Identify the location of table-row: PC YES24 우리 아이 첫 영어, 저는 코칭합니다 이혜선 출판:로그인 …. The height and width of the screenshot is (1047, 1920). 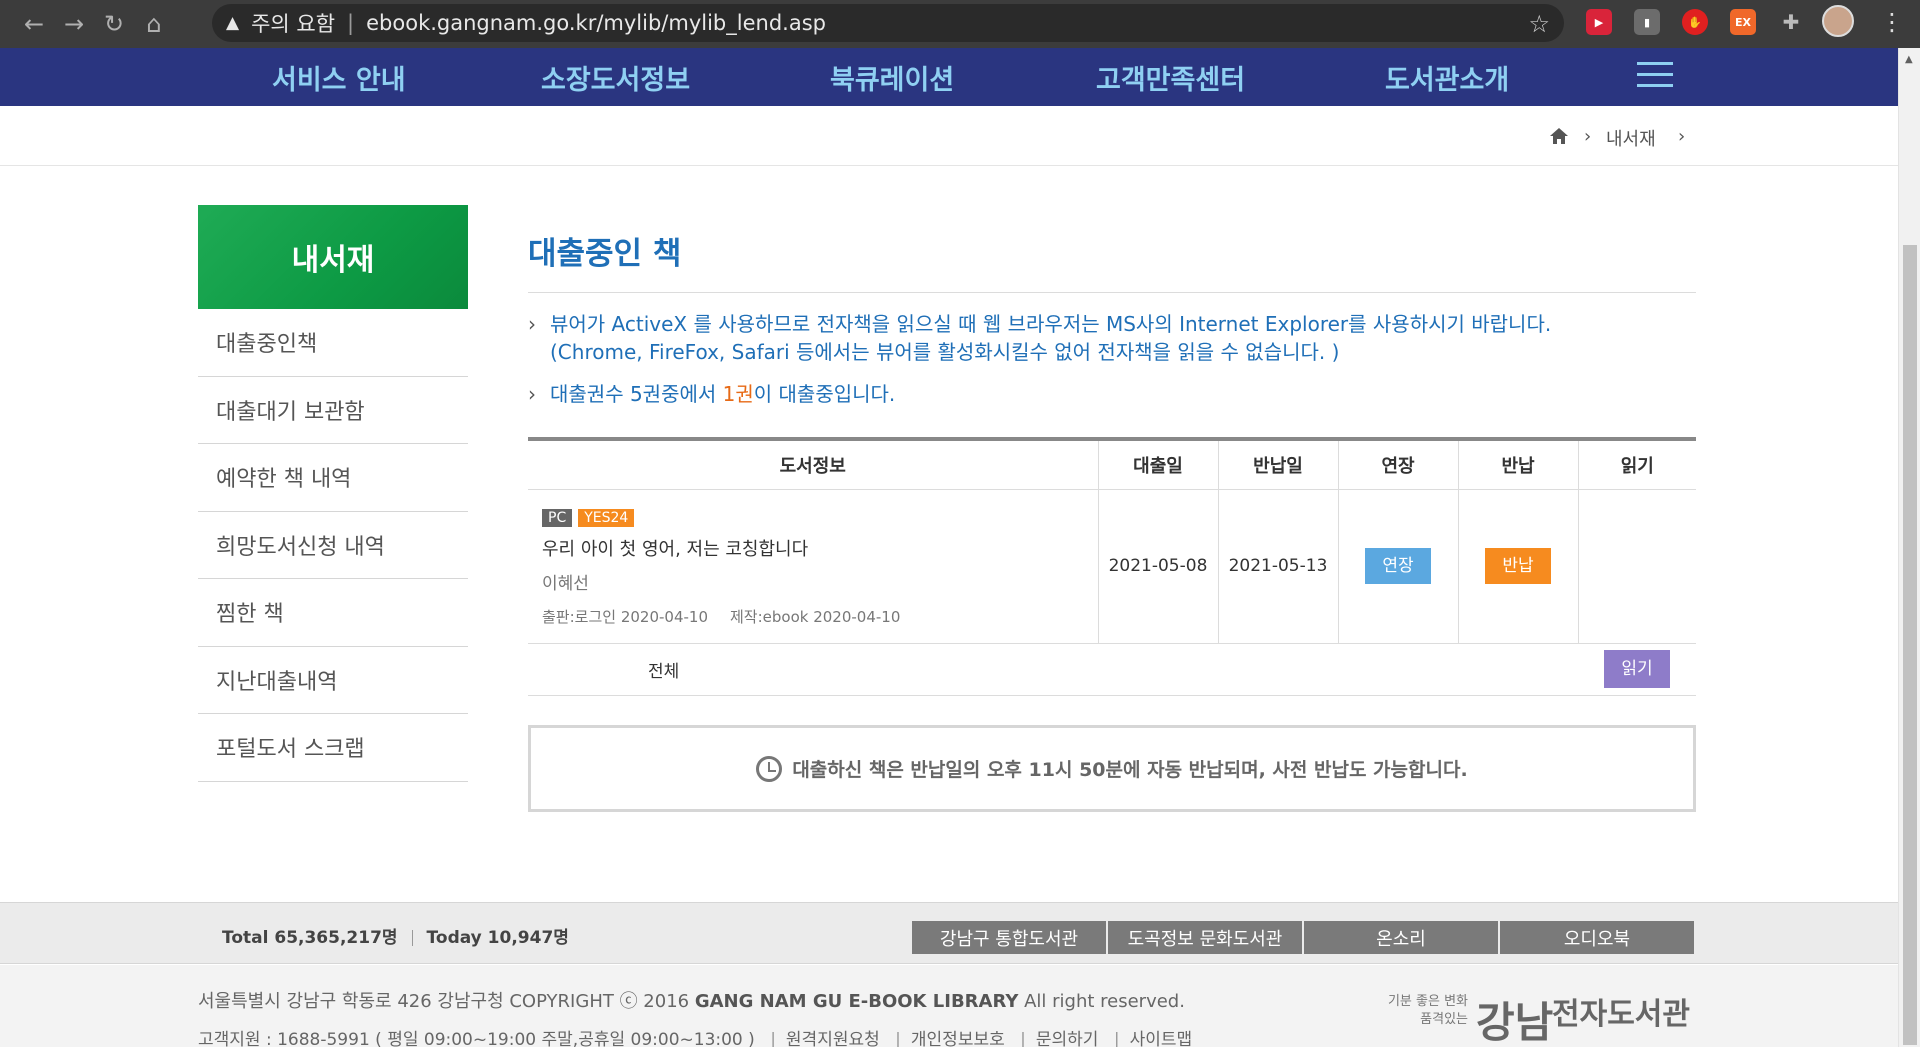
(1112, 566).